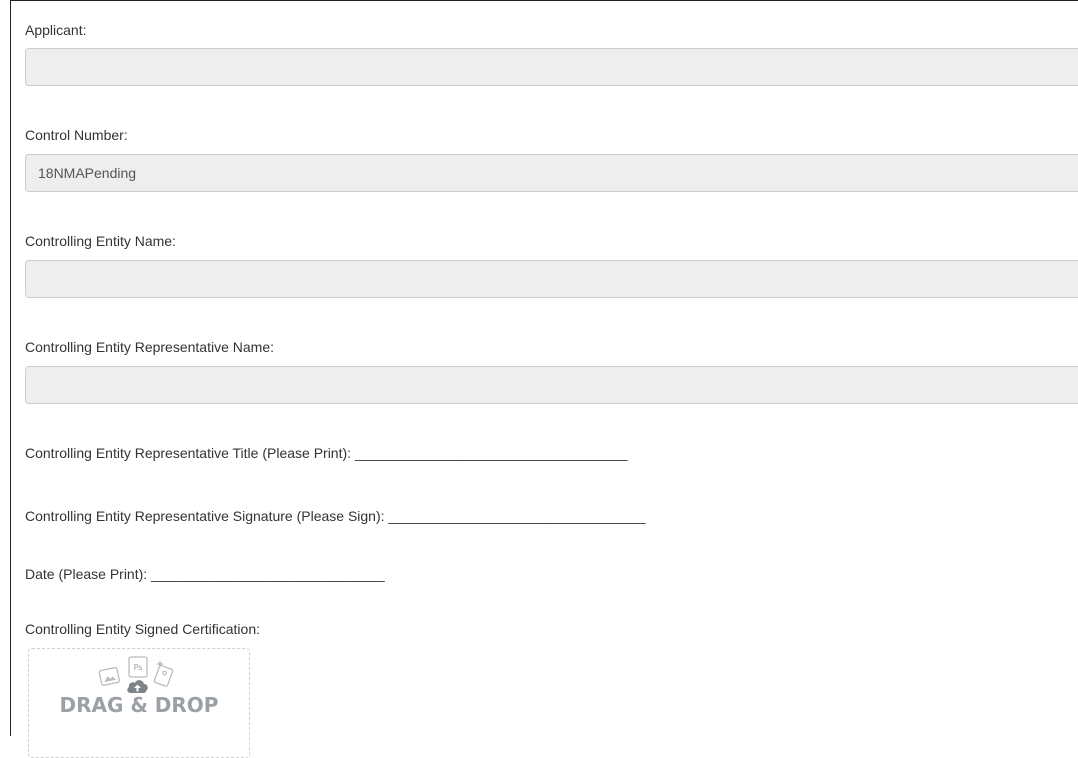 The image size is (1078, 758). I want to click on dropzone-text: DRAG & DROP, so click(139, 705).